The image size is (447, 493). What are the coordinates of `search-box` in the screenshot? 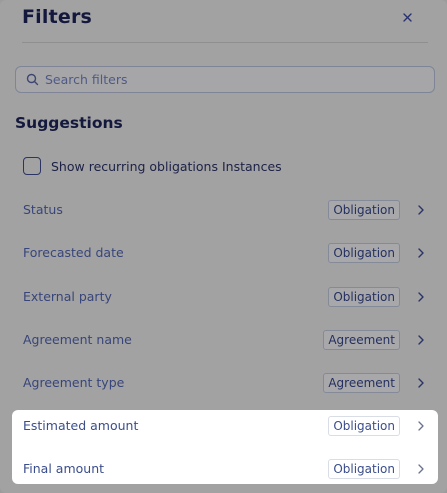 It's located at (225, 79).